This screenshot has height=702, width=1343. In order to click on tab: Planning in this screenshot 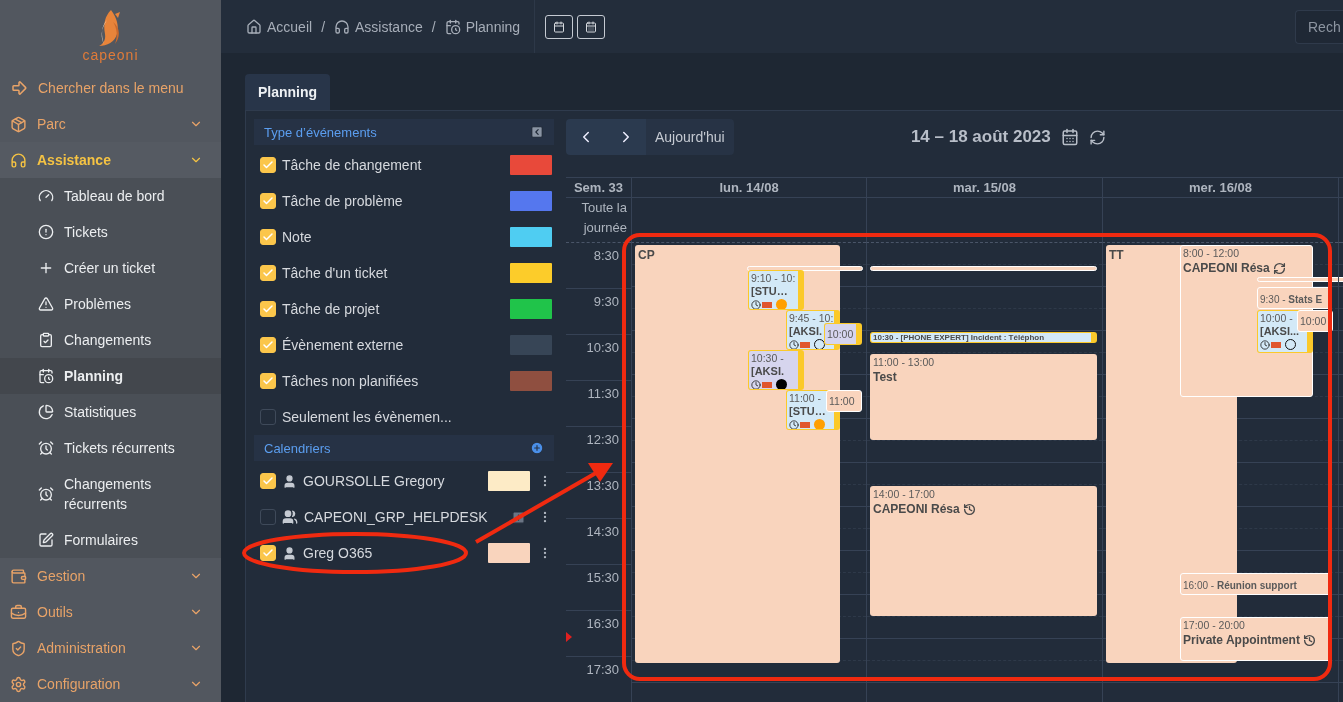, I will do `click(288, 92)`.